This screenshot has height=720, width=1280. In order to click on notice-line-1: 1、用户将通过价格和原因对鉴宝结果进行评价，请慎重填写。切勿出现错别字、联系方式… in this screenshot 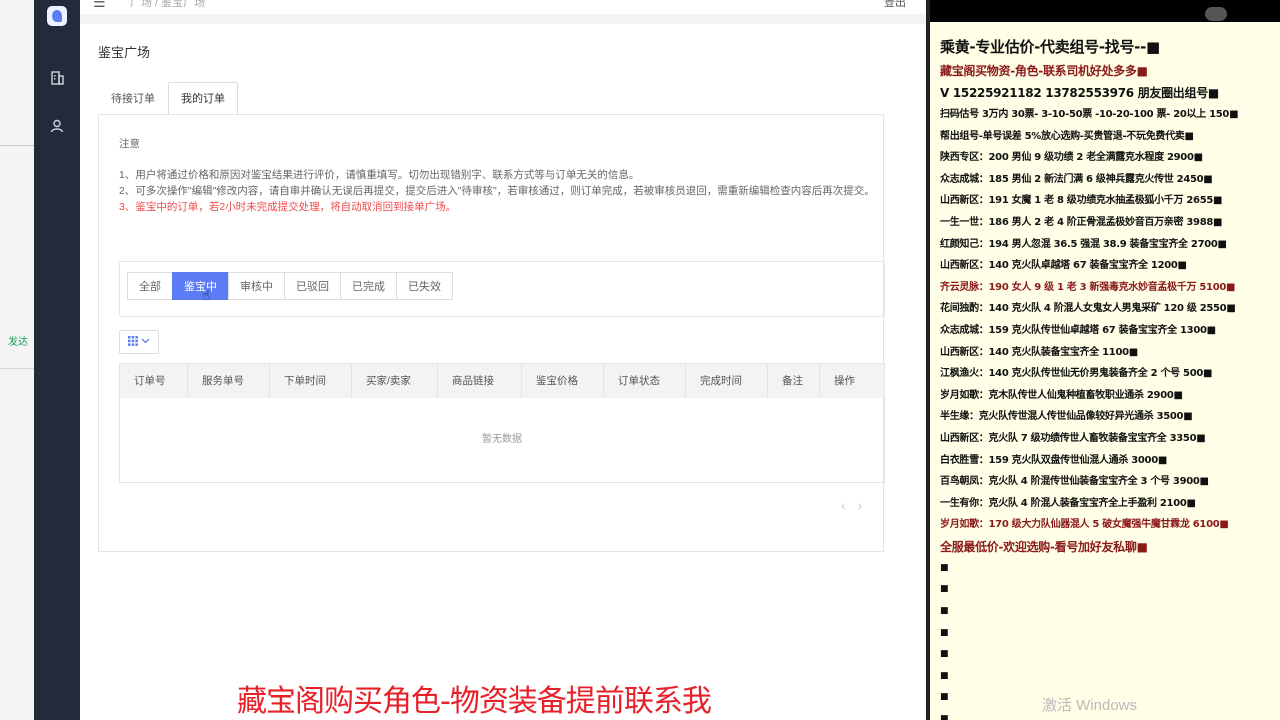, I will do `click(379, 175)`.